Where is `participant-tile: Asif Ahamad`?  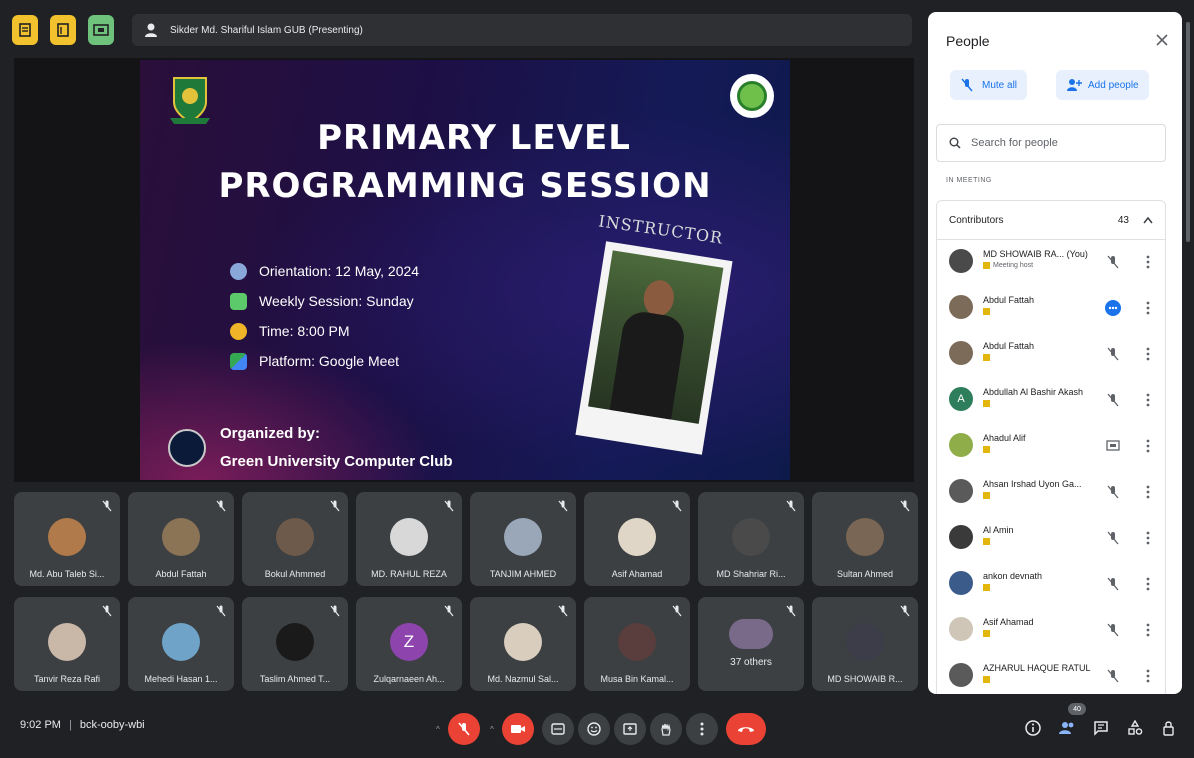
participant-tile: Asif Ahamad is located at coordinates (637, 539).